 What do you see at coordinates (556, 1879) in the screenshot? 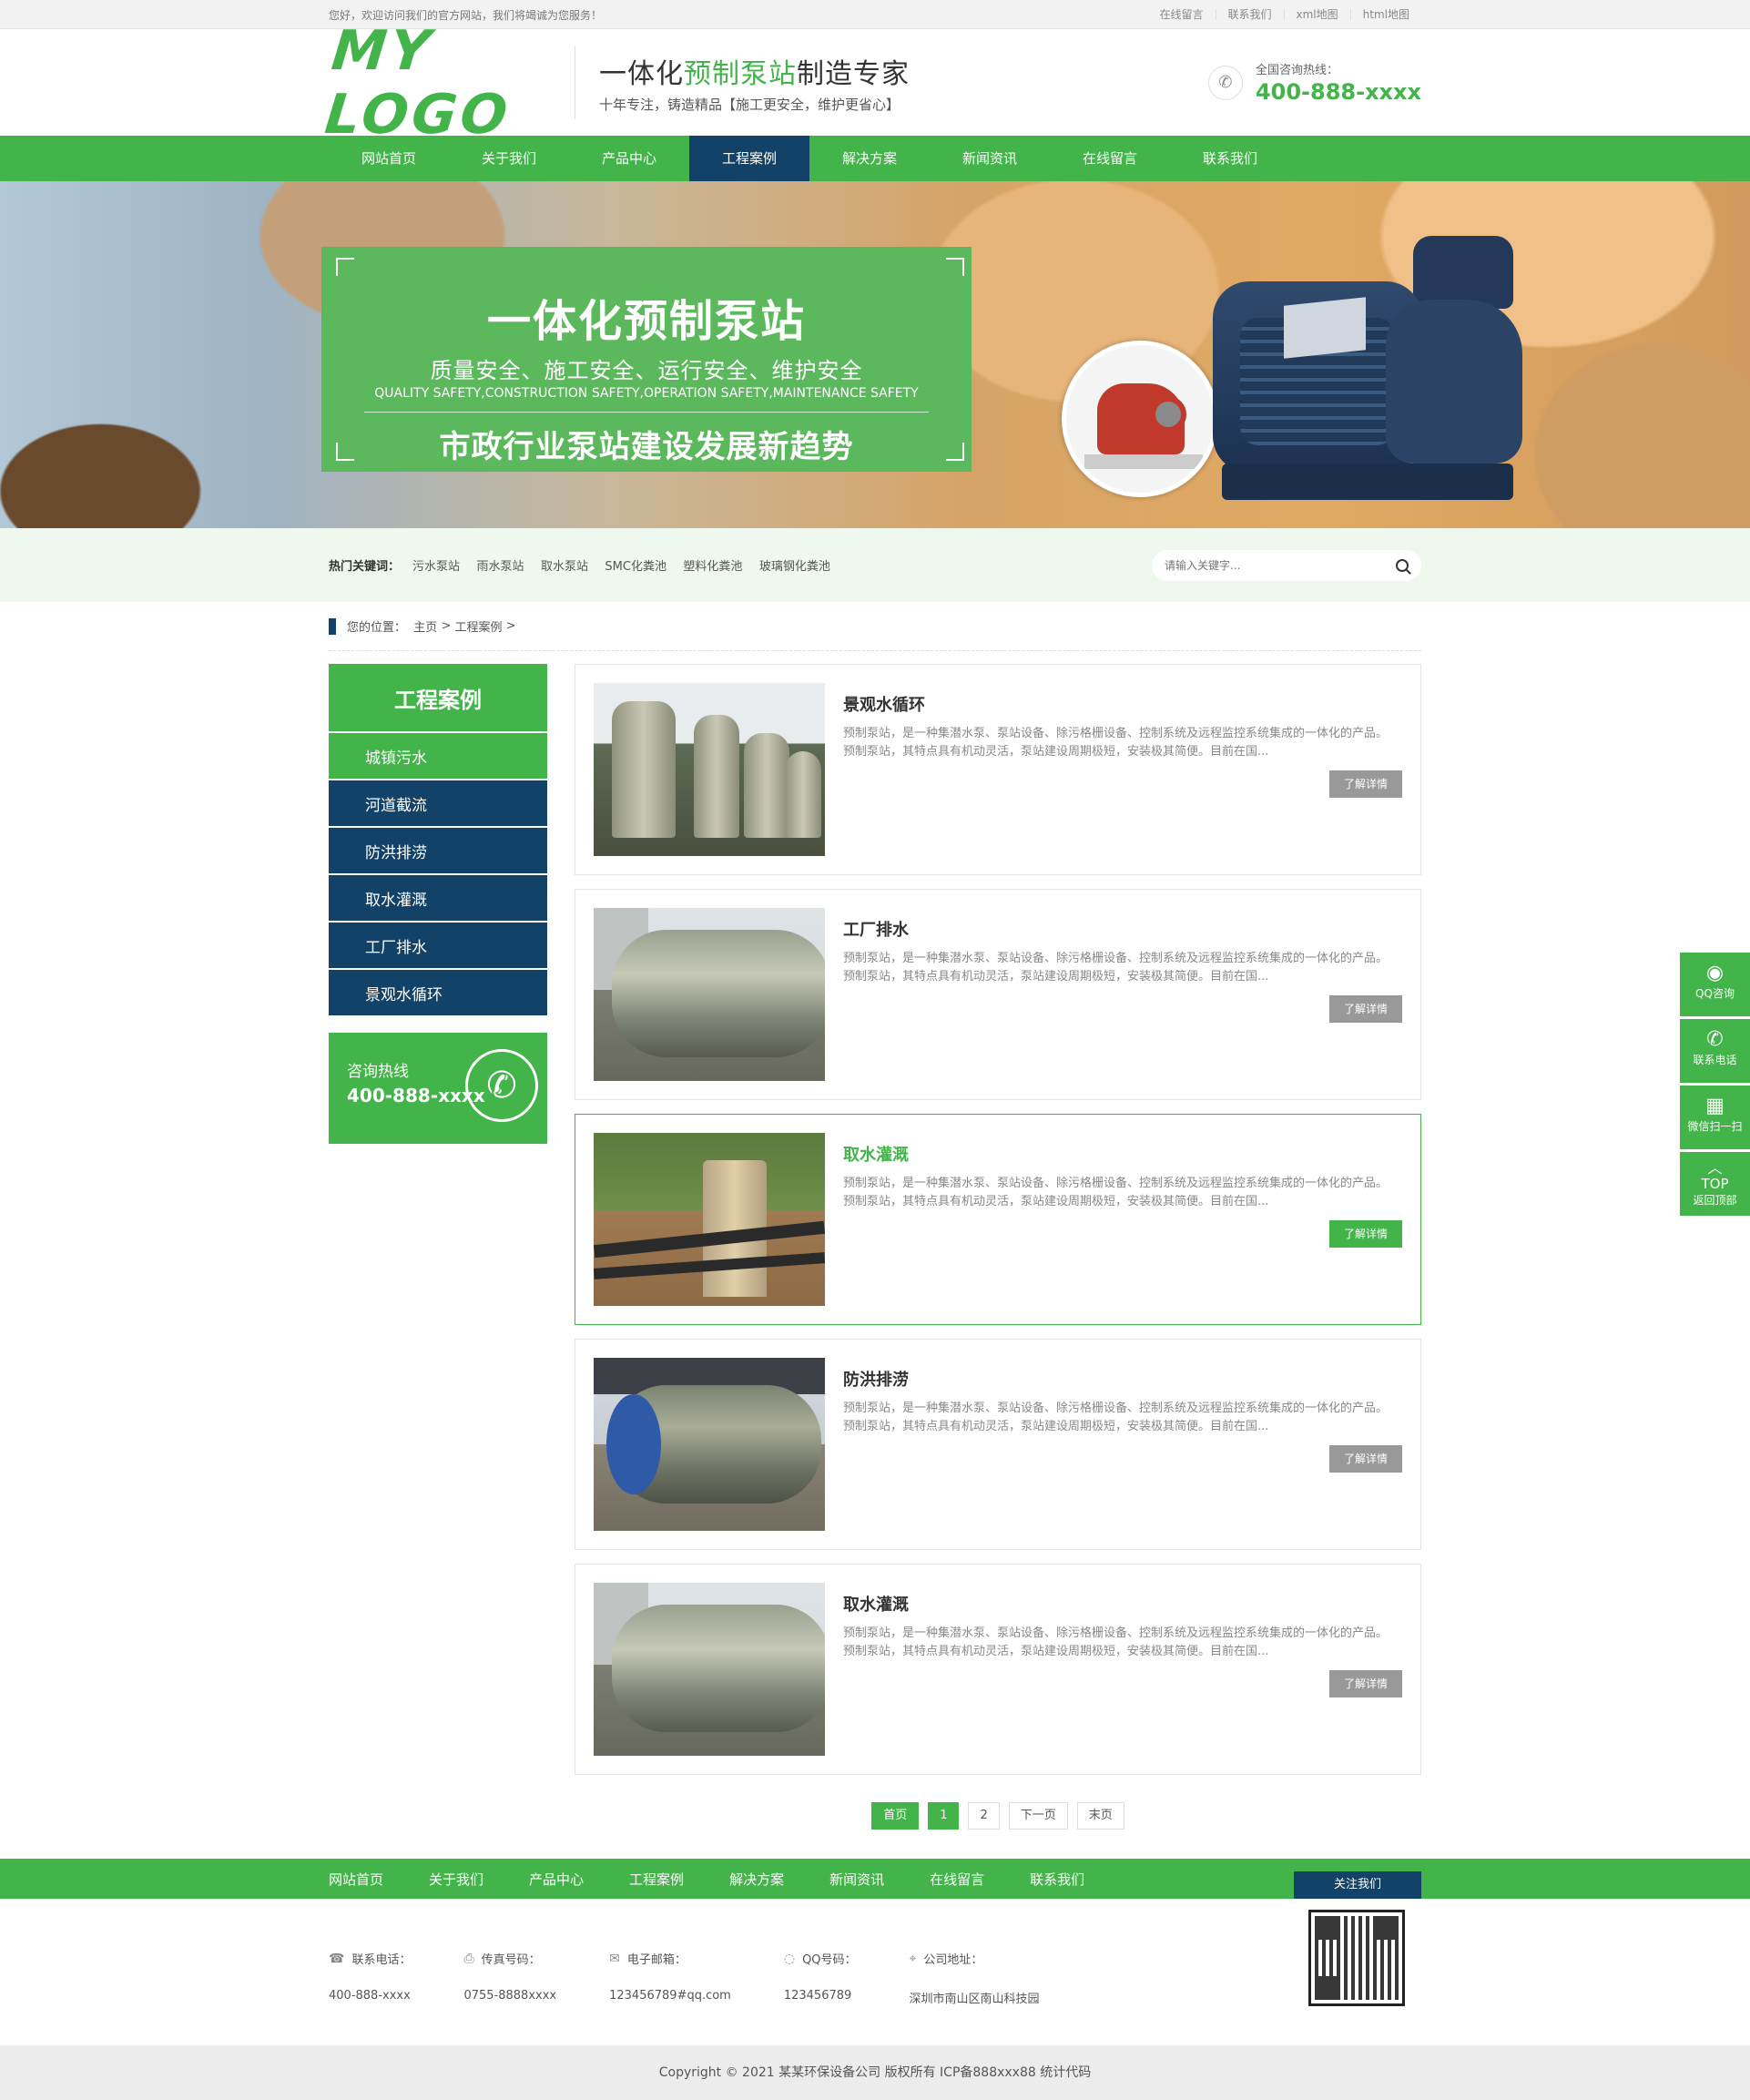
I see `footer-nav-products: 产品中心` at bounding box center [556, 1879].